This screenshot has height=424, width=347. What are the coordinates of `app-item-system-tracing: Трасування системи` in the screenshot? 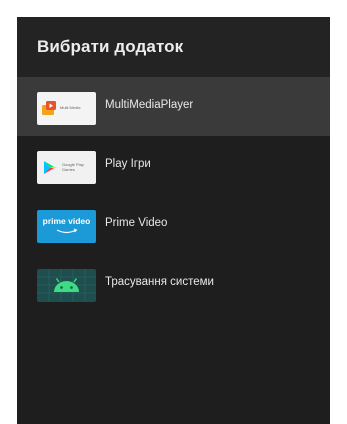 It's located at (173, 283).